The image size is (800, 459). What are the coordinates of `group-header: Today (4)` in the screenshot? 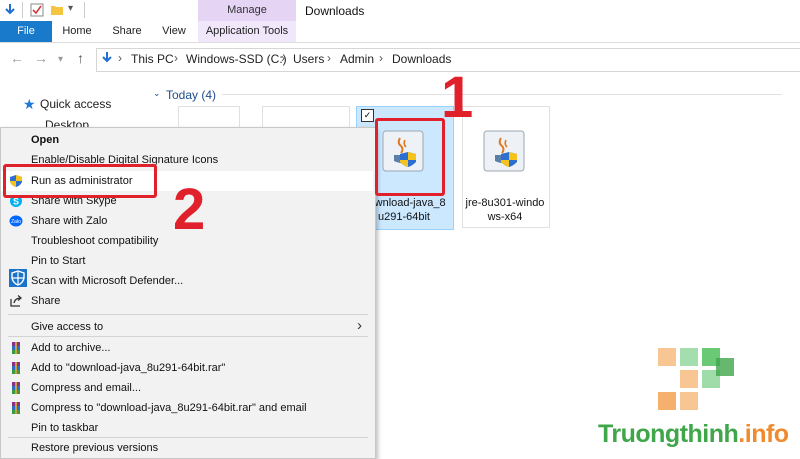 It's located at (191, 95).